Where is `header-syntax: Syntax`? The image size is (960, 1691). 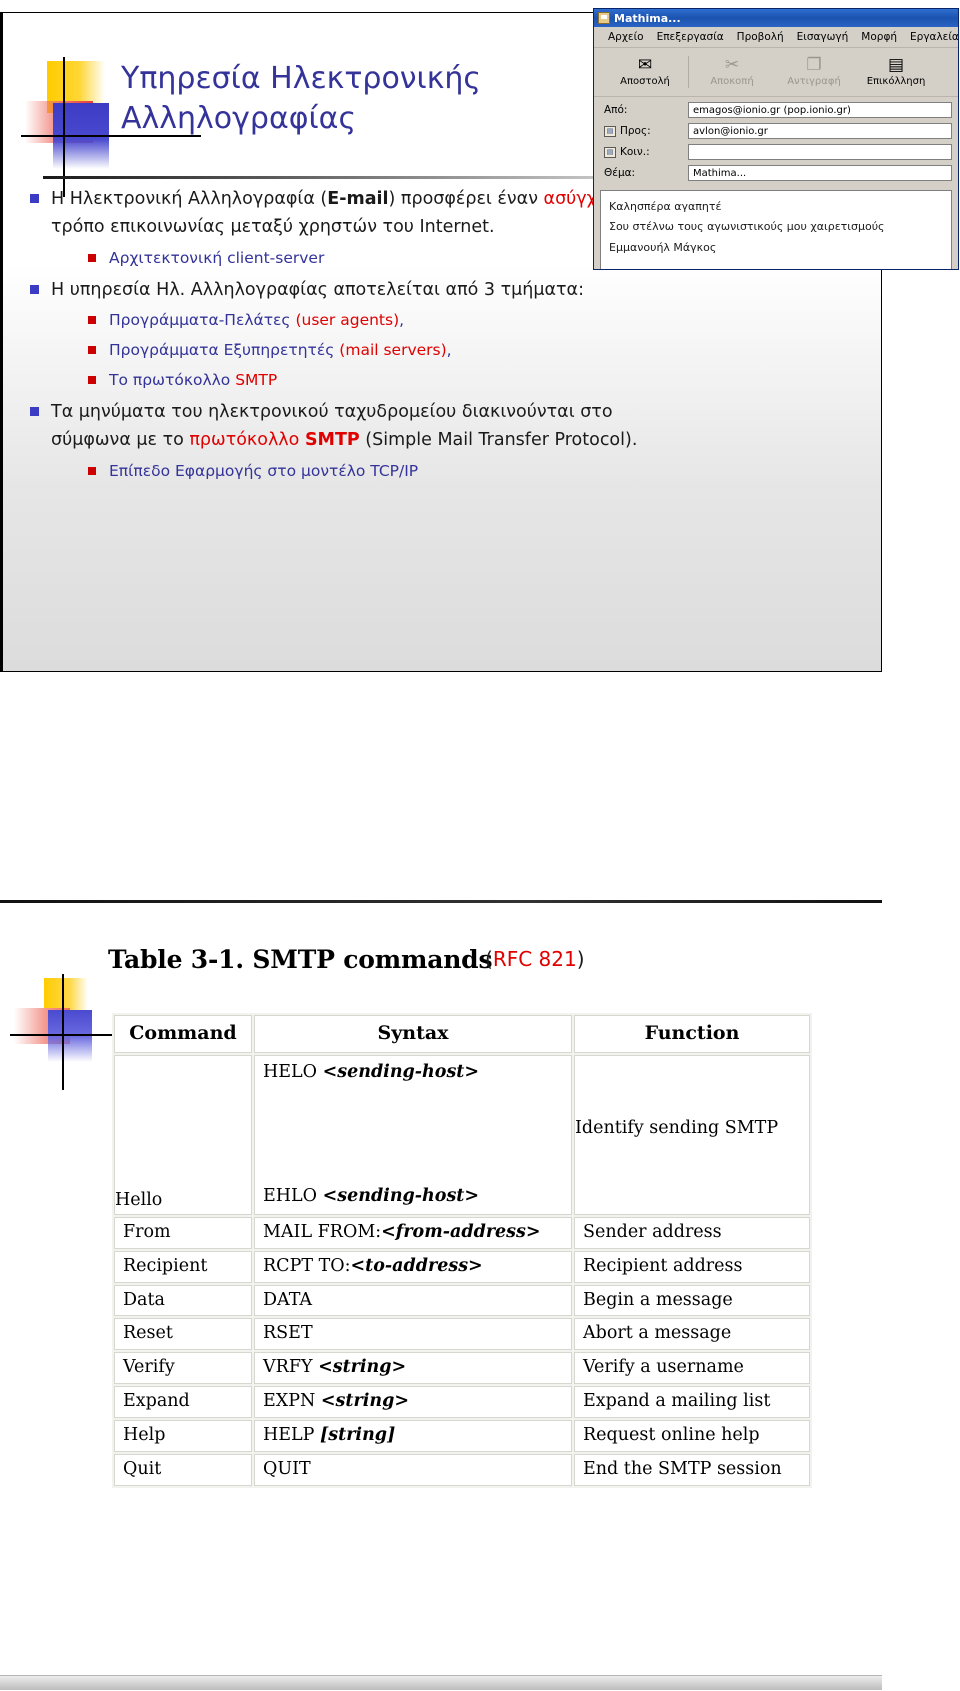
header-syntax: Syntax is located at coordinates (413, 1034).